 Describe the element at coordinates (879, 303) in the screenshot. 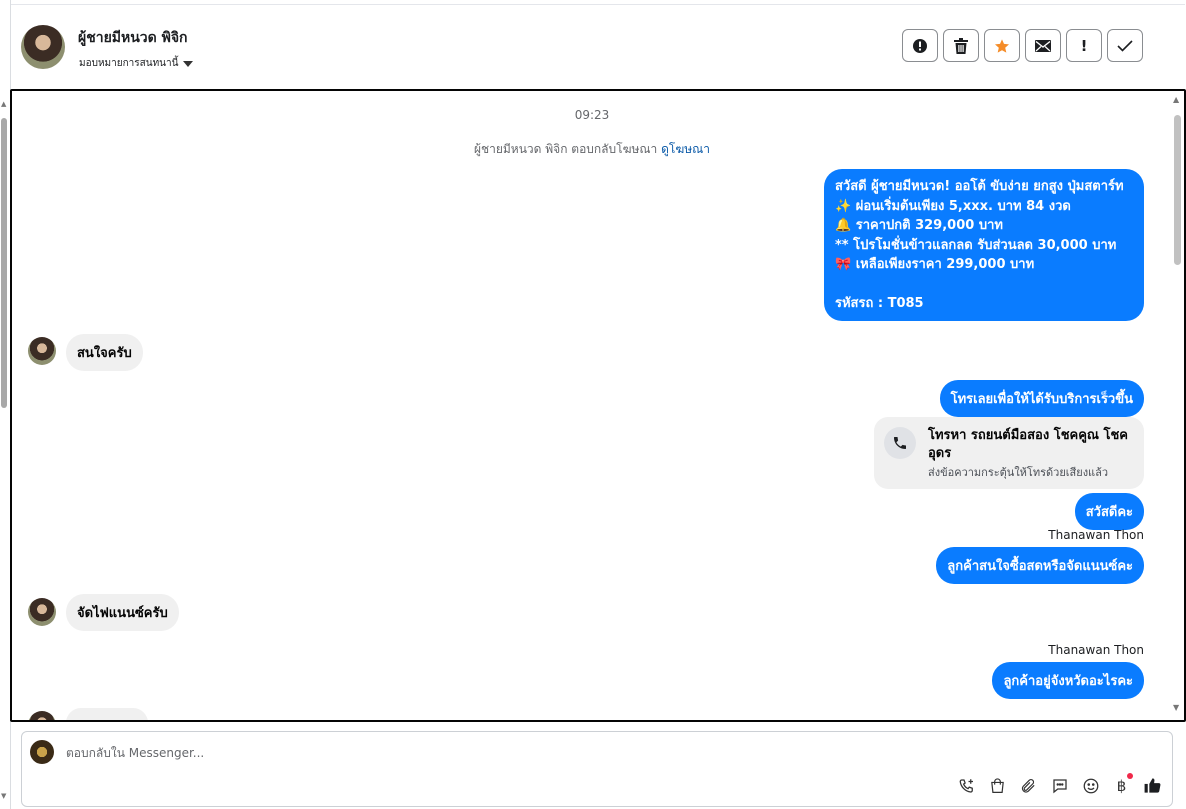

I see `message-line: รหัสรถ : T085` at that location.